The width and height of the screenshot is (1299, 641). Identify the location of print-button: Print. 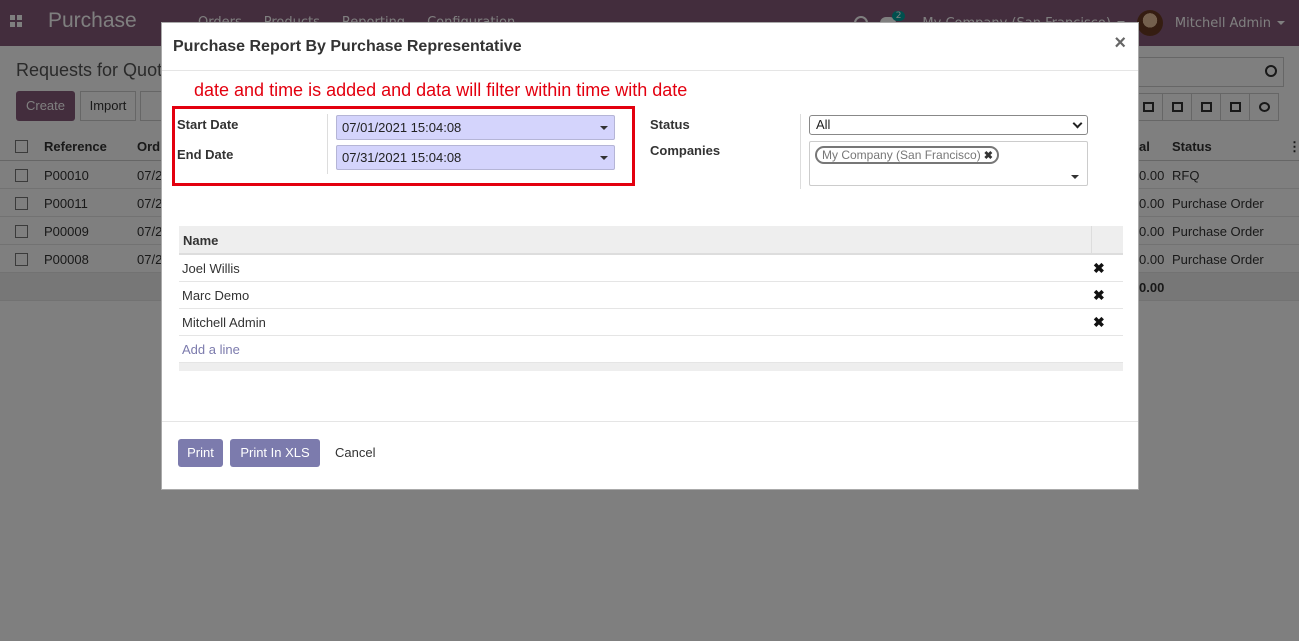
(200, 453).